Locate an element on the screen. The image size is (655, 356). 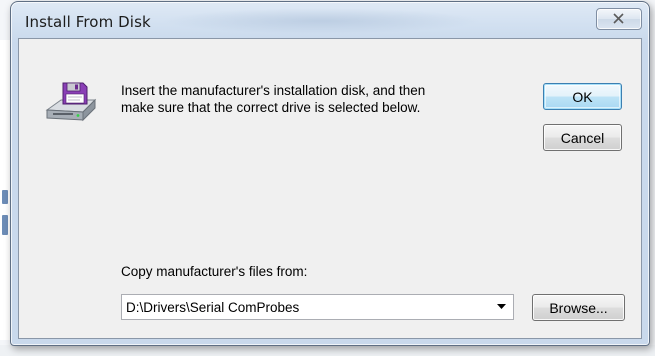
title-bar: Install From Disk is located at coordinates (330, 22).